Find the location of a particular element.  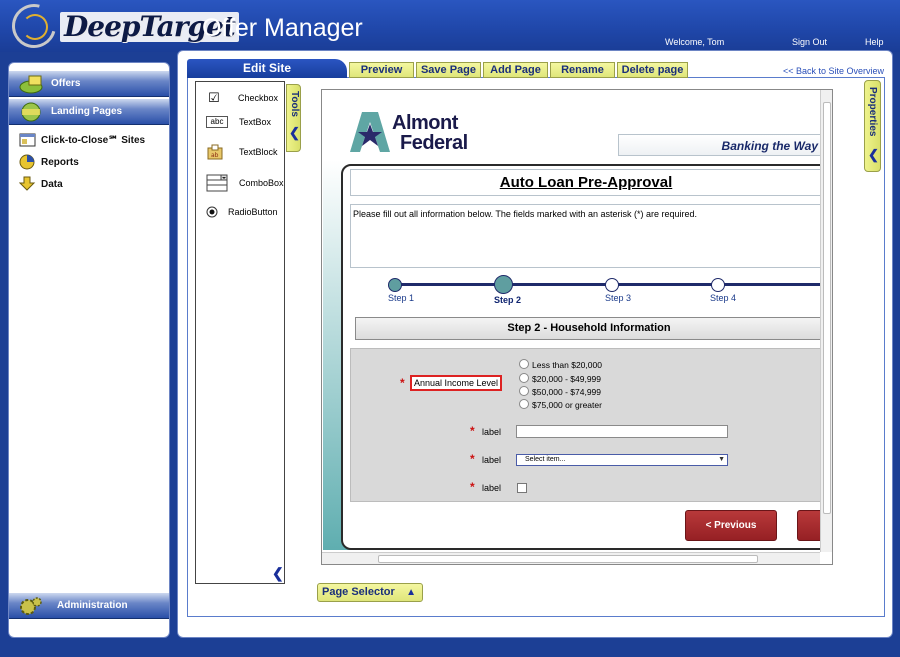

almont-federal-wordmark: Almont Federal is located at coordinates (430, 133).